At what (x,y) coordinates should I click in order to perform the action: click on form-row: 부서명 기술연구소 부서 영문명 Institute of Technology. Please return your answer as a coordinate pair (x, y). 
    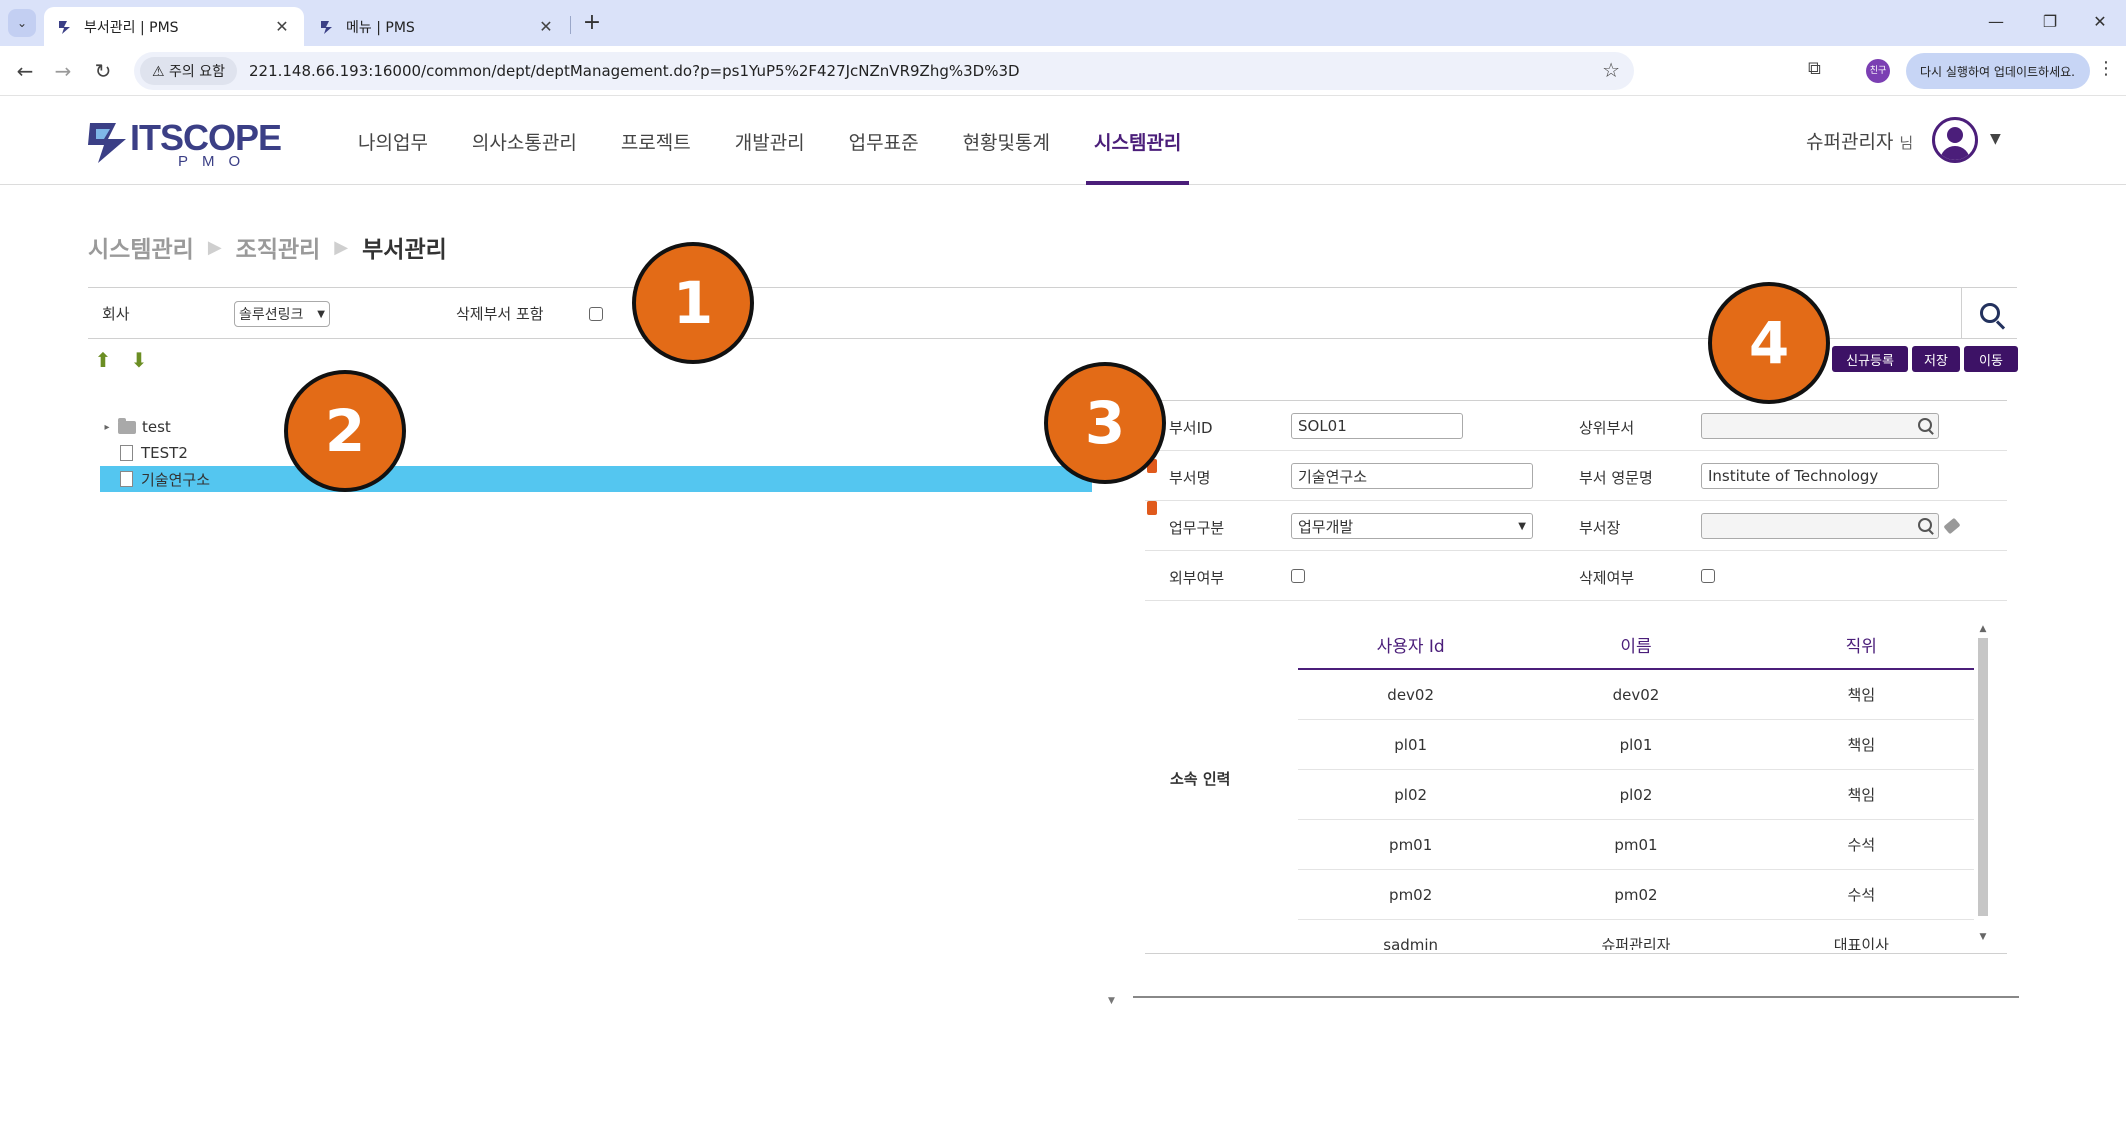
    Looking at the image, I should click on (1576, 476).